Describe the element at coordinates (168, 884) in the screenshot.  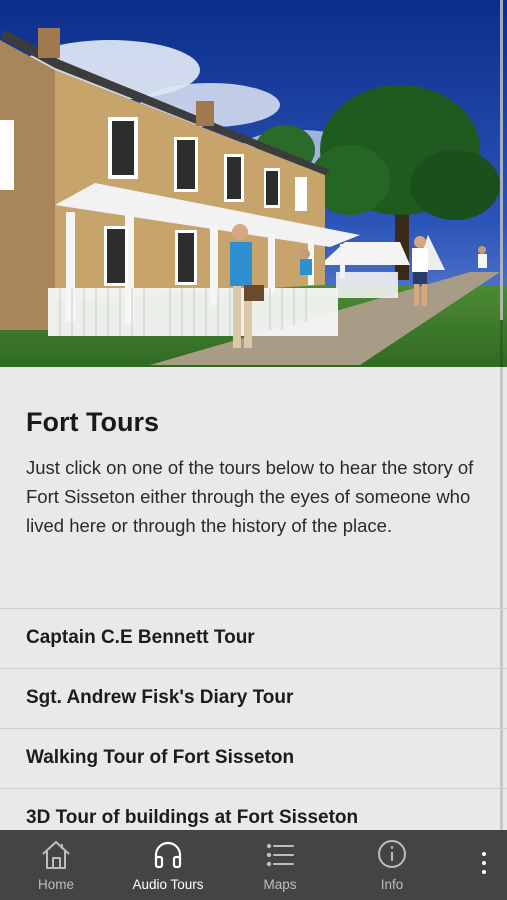
I see `nav-label-audio-tours: Audio Tours` at that location.